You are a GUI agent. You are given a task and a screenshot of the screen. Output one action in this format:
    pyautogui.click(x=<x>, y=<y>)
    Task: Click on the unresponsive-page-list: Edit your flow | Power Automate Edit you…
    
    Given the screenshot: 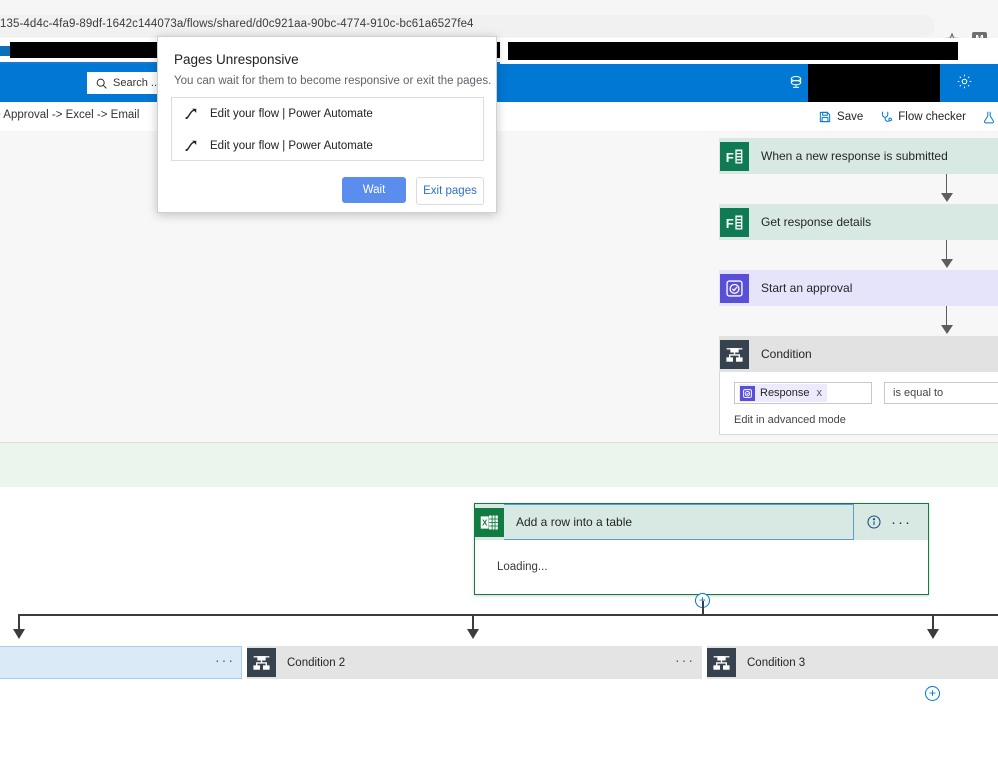 What is the action you would take?
    pyautogui.click(x=327, y=129)
    